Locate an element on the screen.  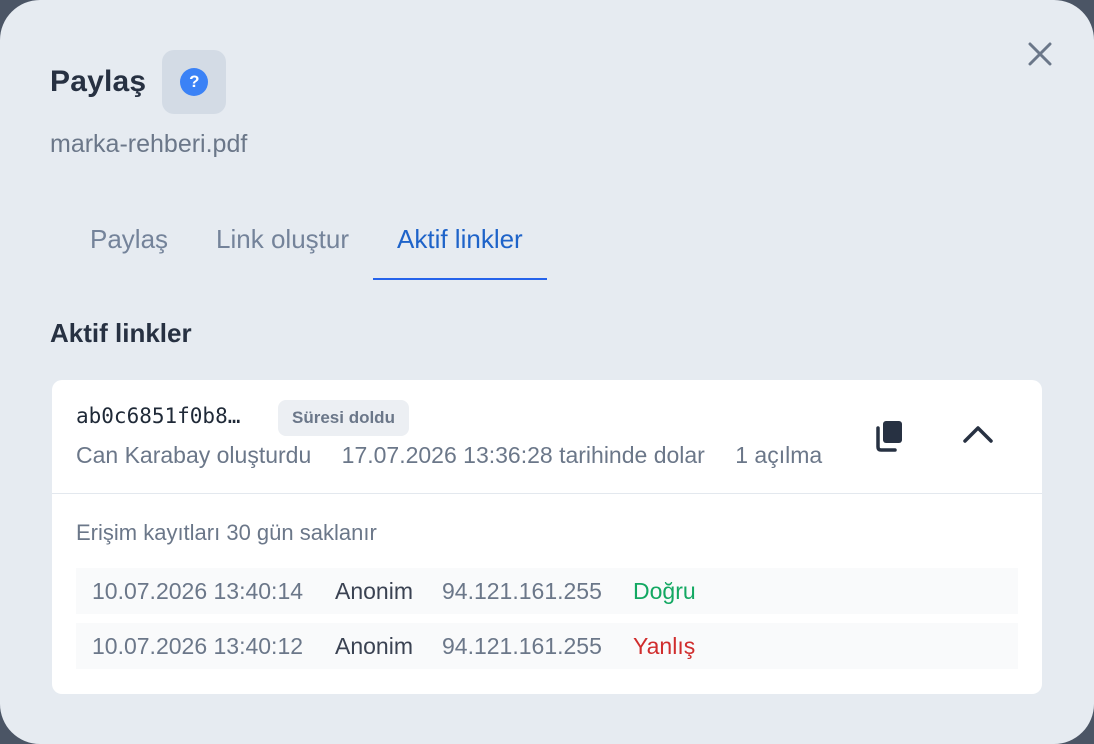
close-icon is located at coordinates (1040, 54).